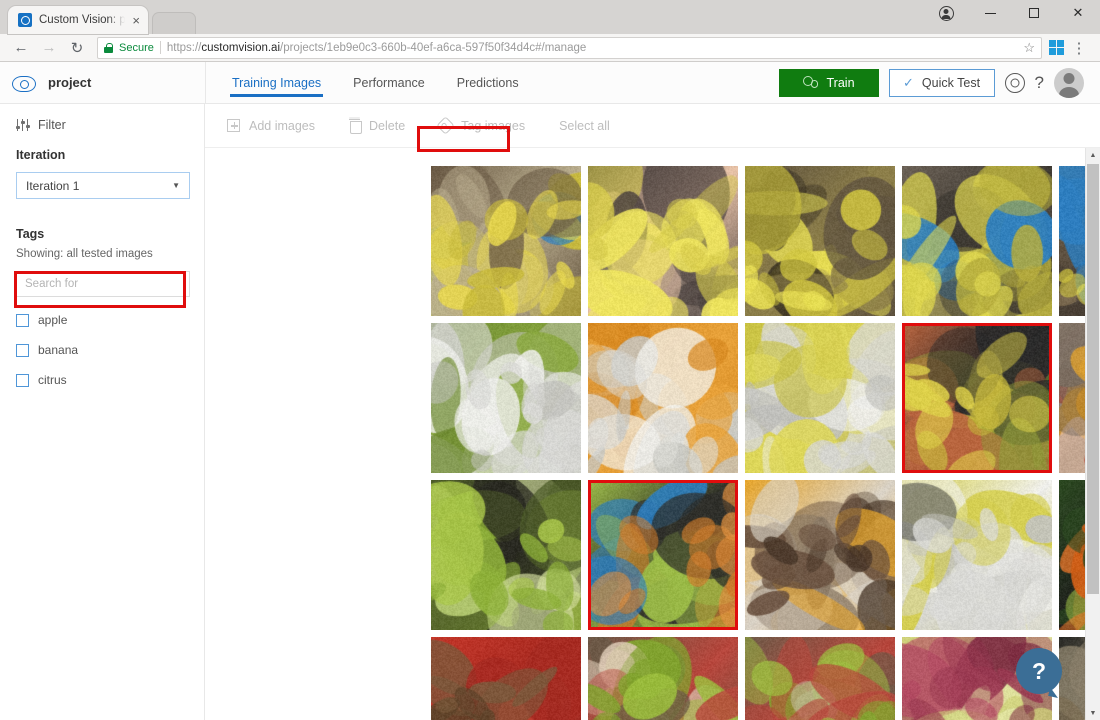 The width and height of the screenshot is (1100, 720). Describe the element at coordinates (22, 320) in the screenshot. I see `checkbox-apple` at that location.